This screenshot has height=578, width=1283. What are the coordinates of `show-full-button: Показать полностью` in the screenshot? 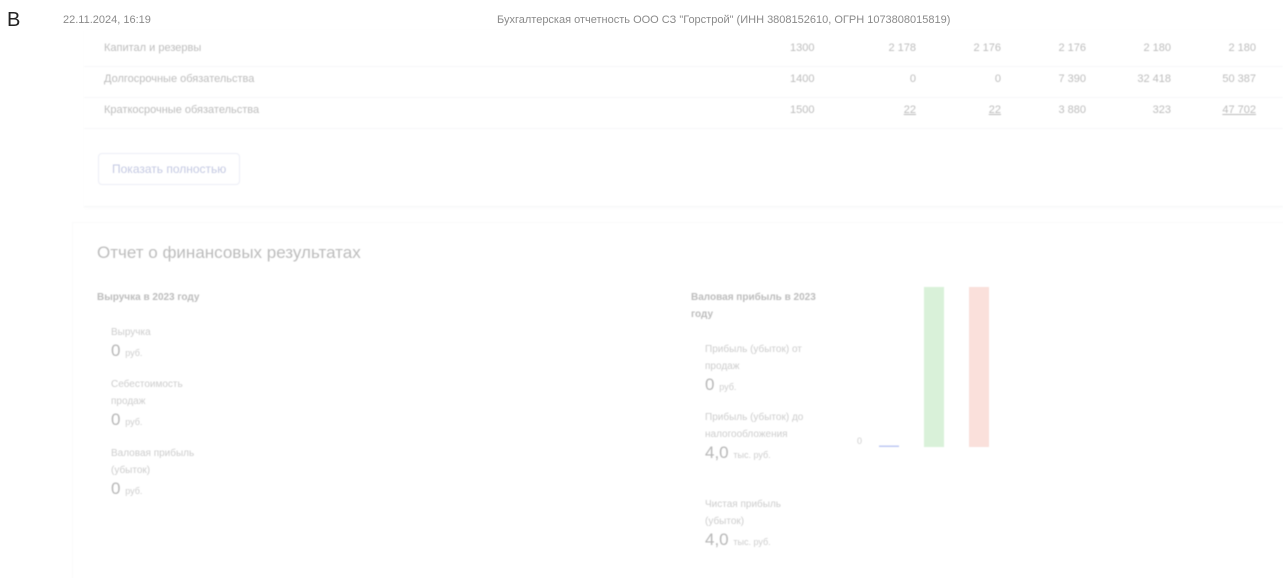 It's located at (169, 169).